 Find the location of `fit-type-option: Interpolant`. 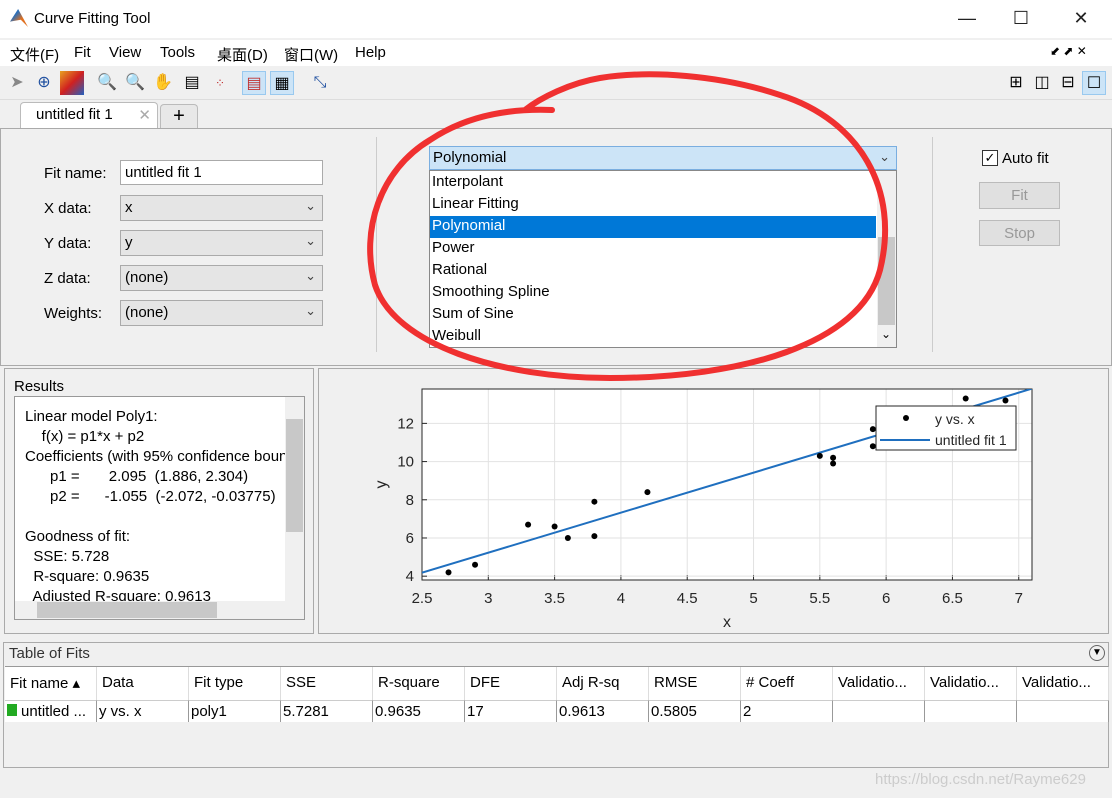

fit-type-option: Interpolant is located at coordinates (653, 183).